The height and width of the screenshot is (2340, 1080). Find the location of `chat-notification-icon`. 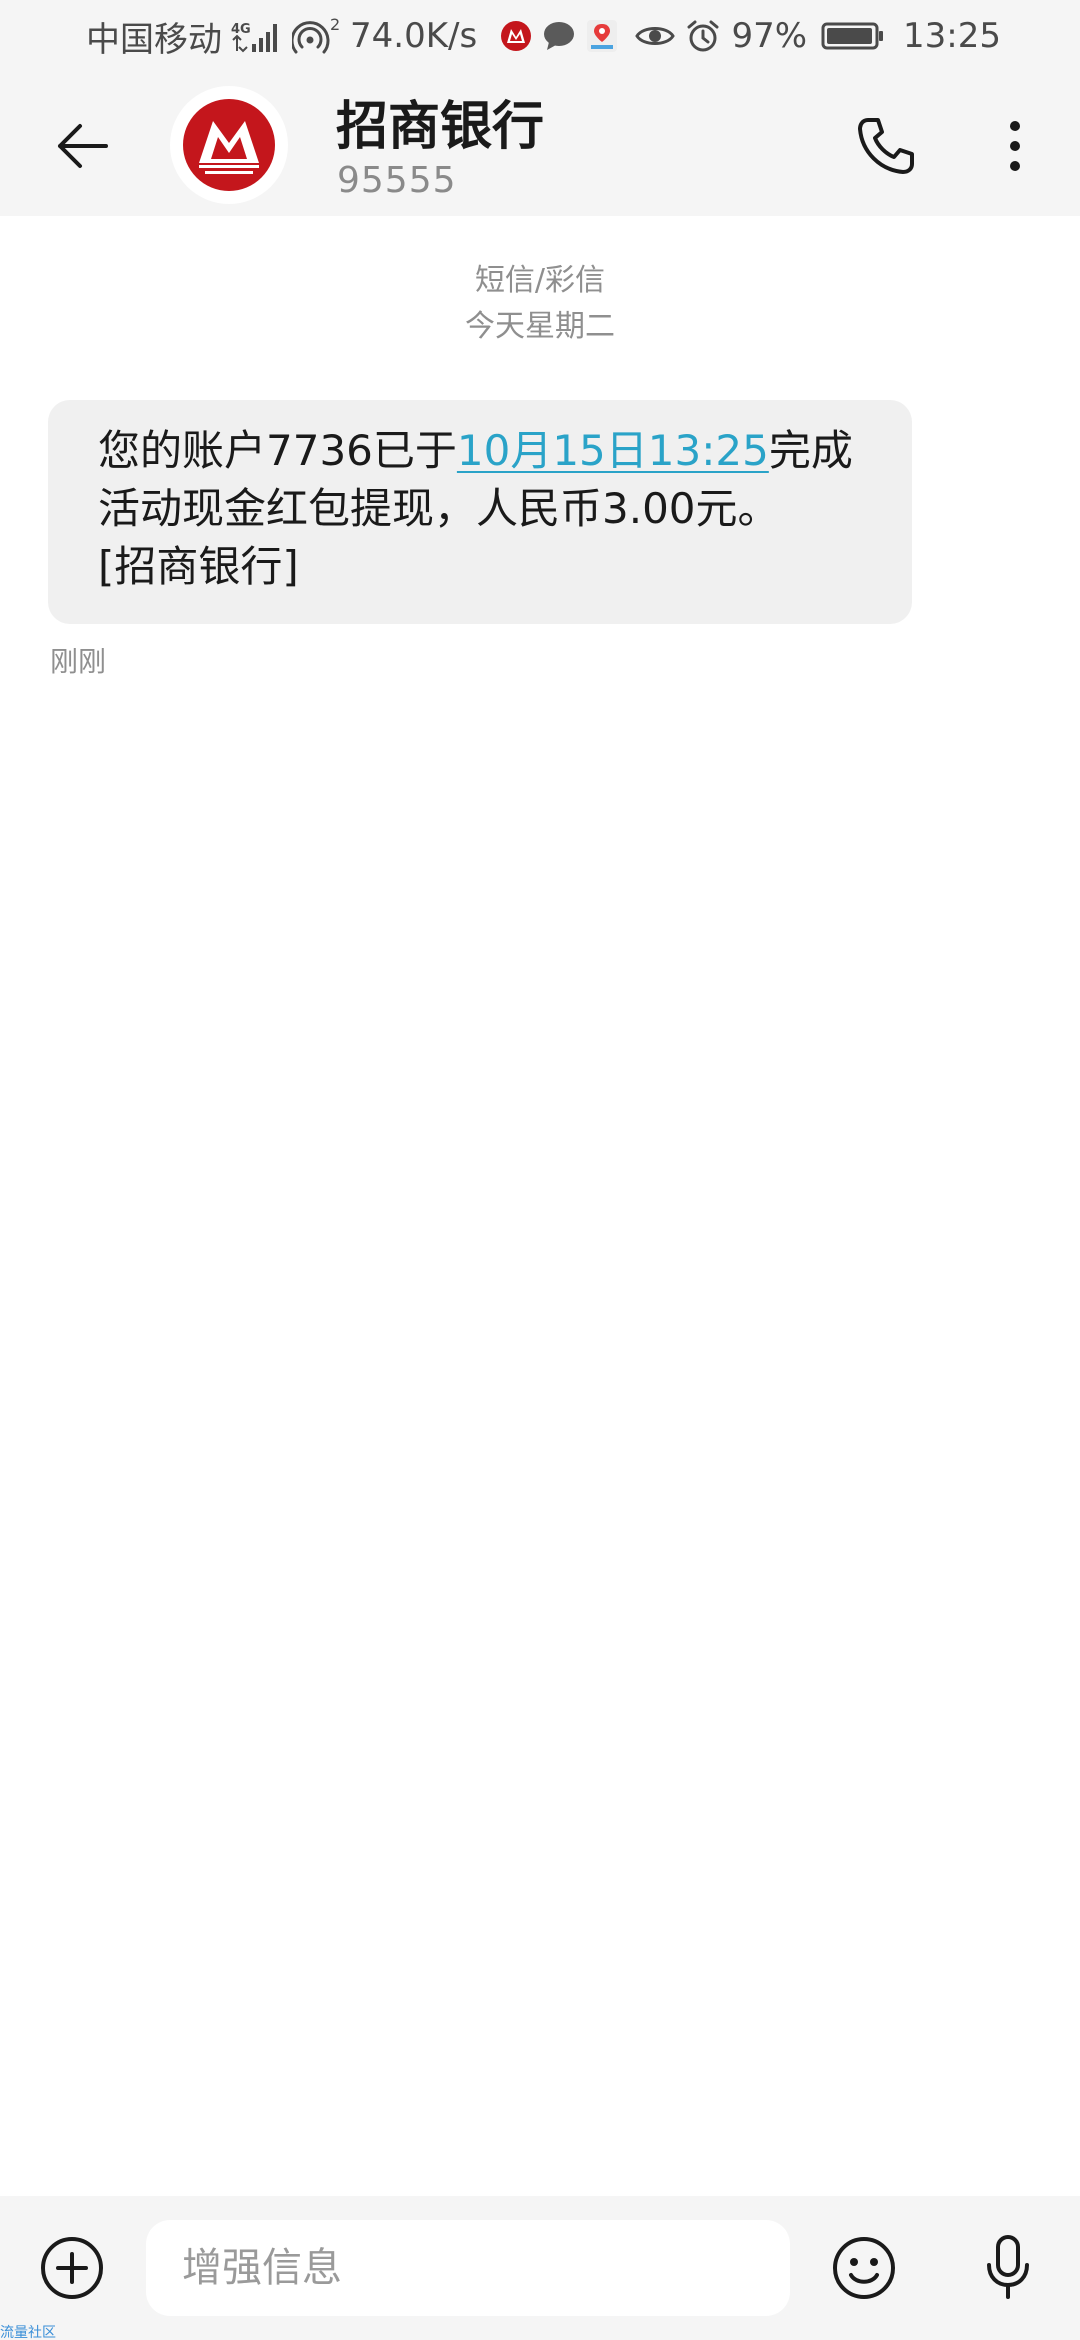

chat-notification-icon is located at coordinates (559, 36).